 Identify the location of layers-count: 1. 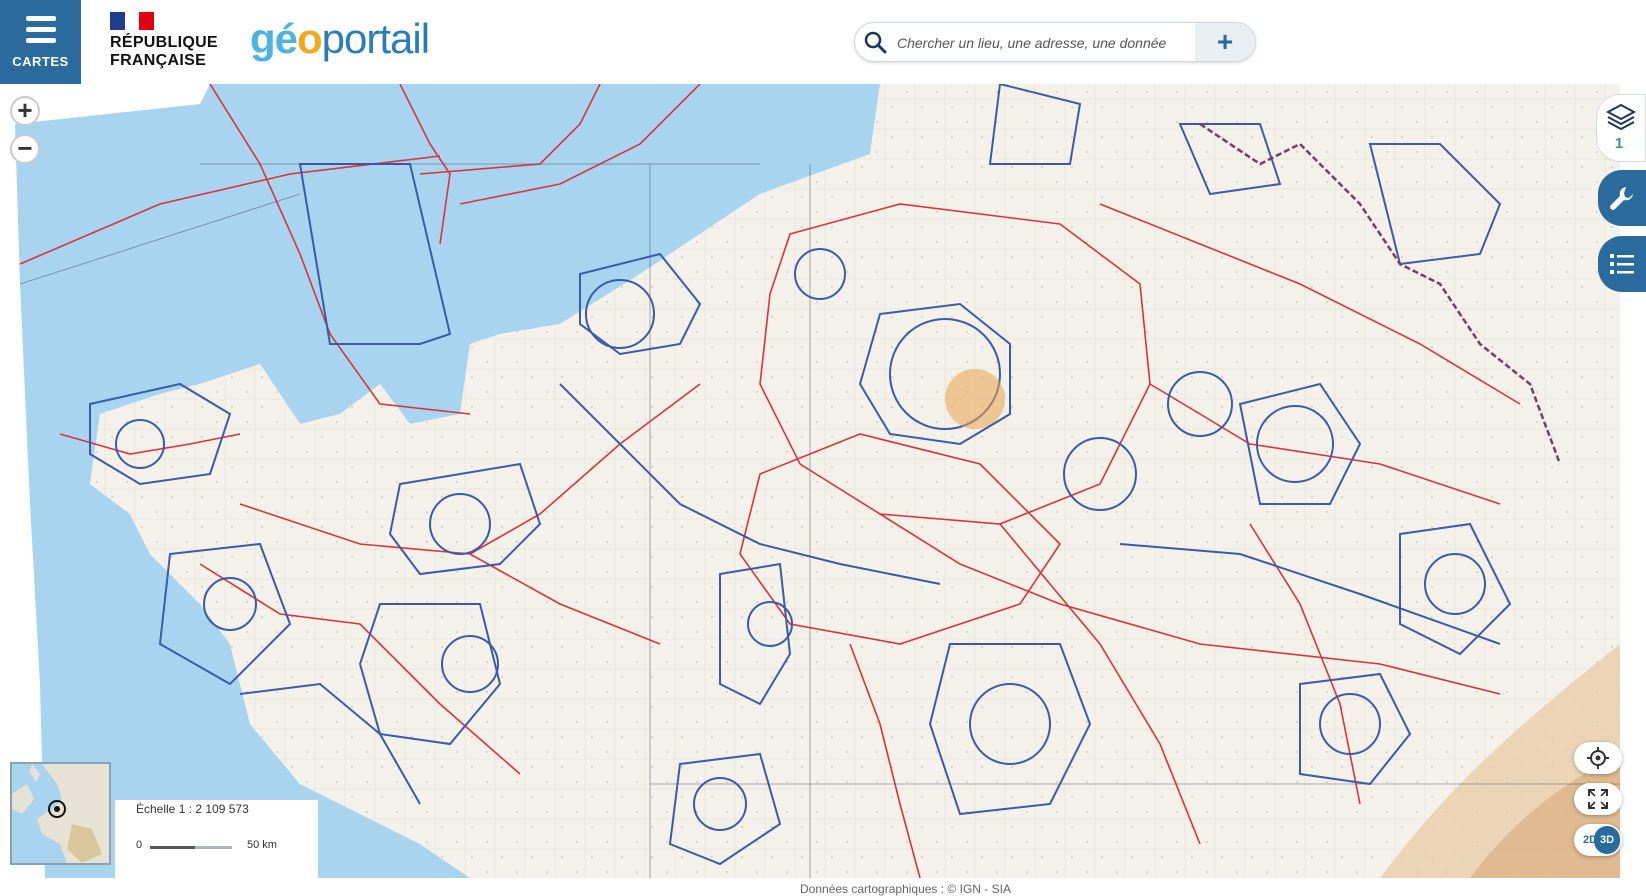
(1619, 143).